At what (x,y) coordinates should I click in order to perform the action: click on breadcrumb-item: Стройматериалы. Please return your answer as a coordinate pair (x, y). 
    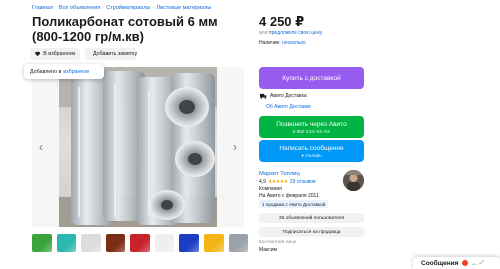
    Looking at the image, I should click on (128, 8).